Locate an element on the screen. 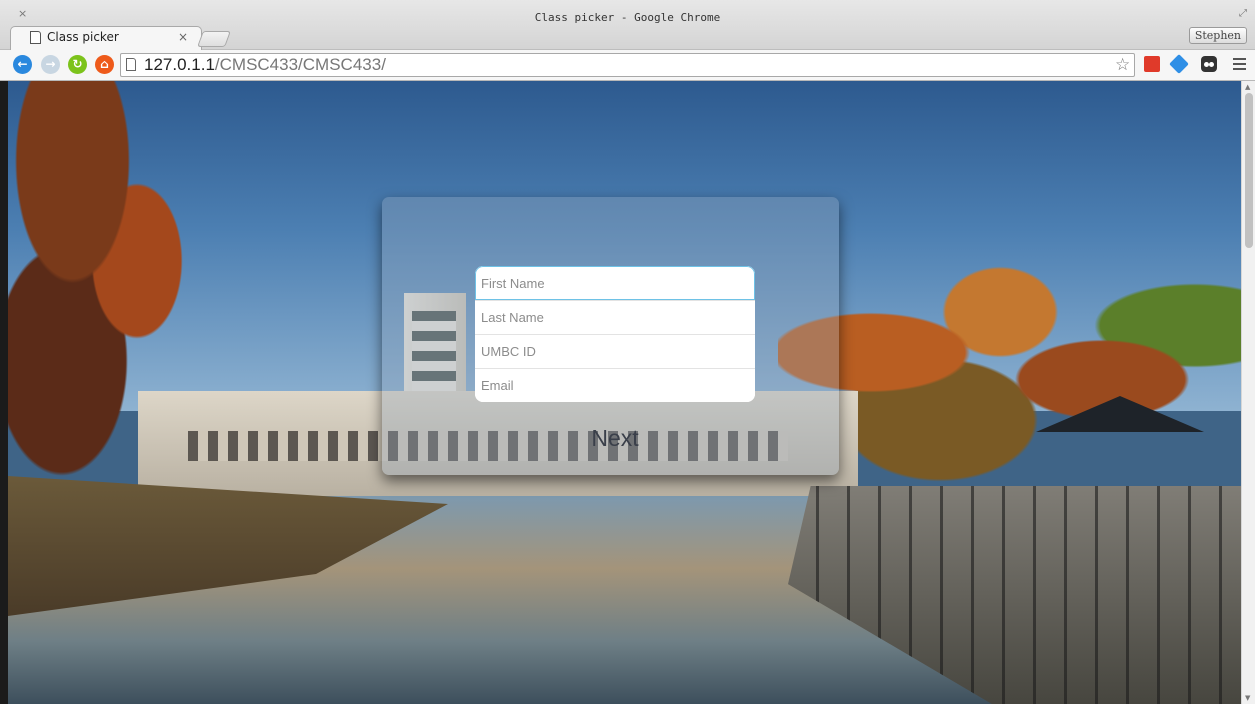  forward-arrow-icon: → is located at coordinates (50, 64).